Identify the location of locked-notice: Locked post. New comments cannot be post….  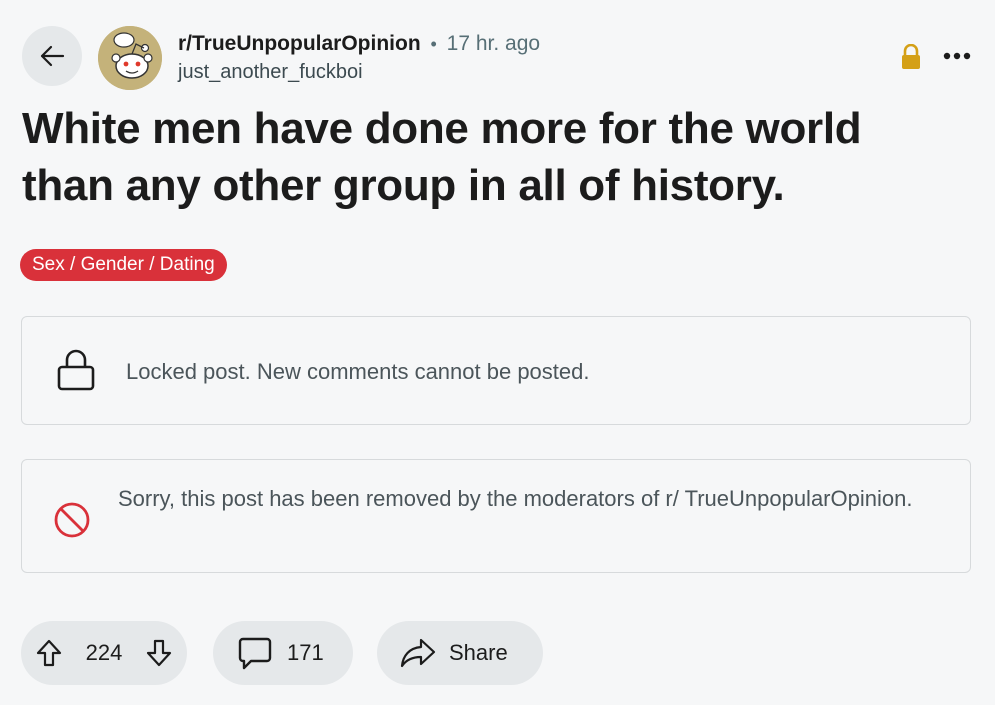
(496, 370).